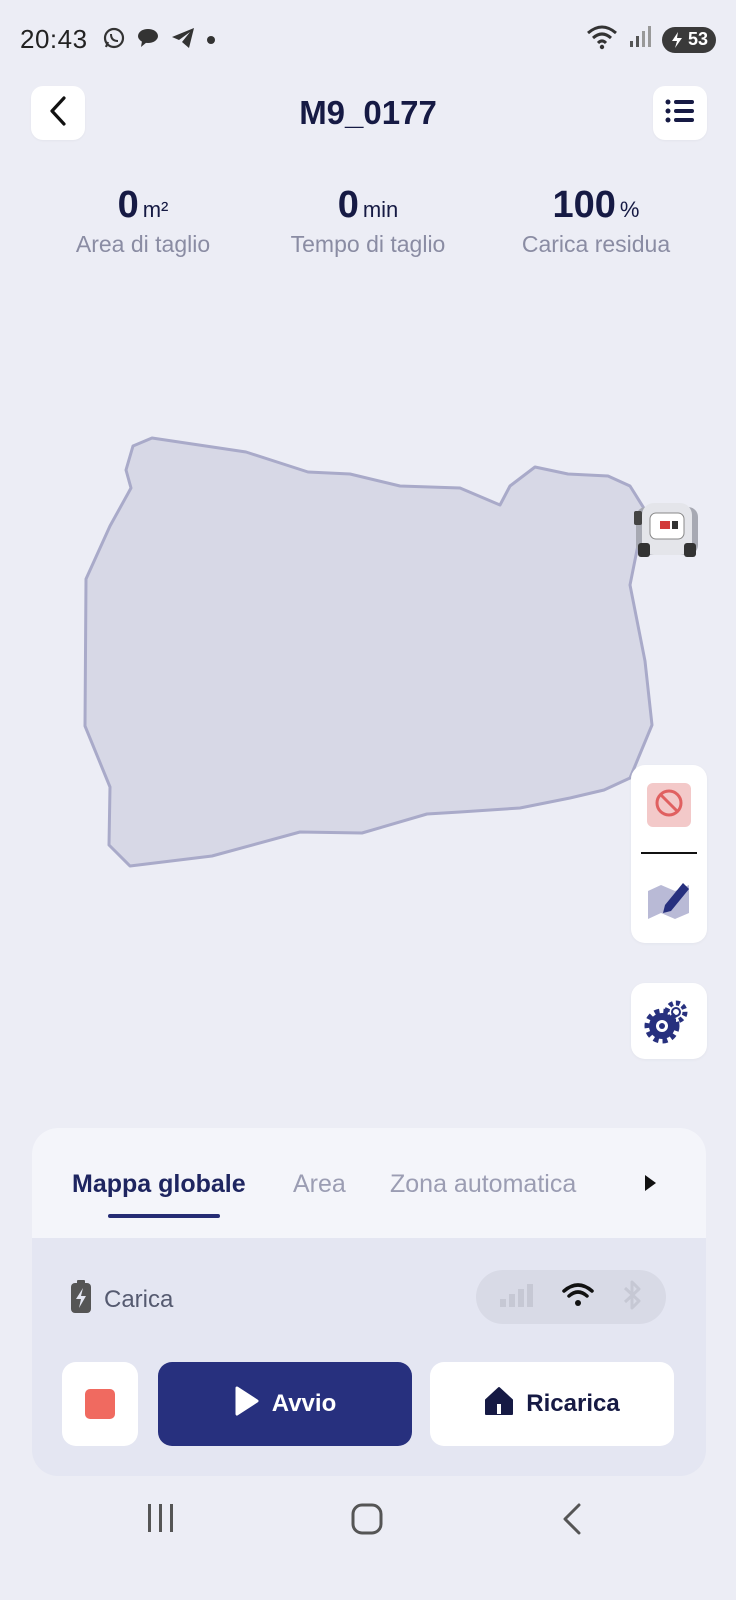  I want to click on play-icon, so click(247, 1404).